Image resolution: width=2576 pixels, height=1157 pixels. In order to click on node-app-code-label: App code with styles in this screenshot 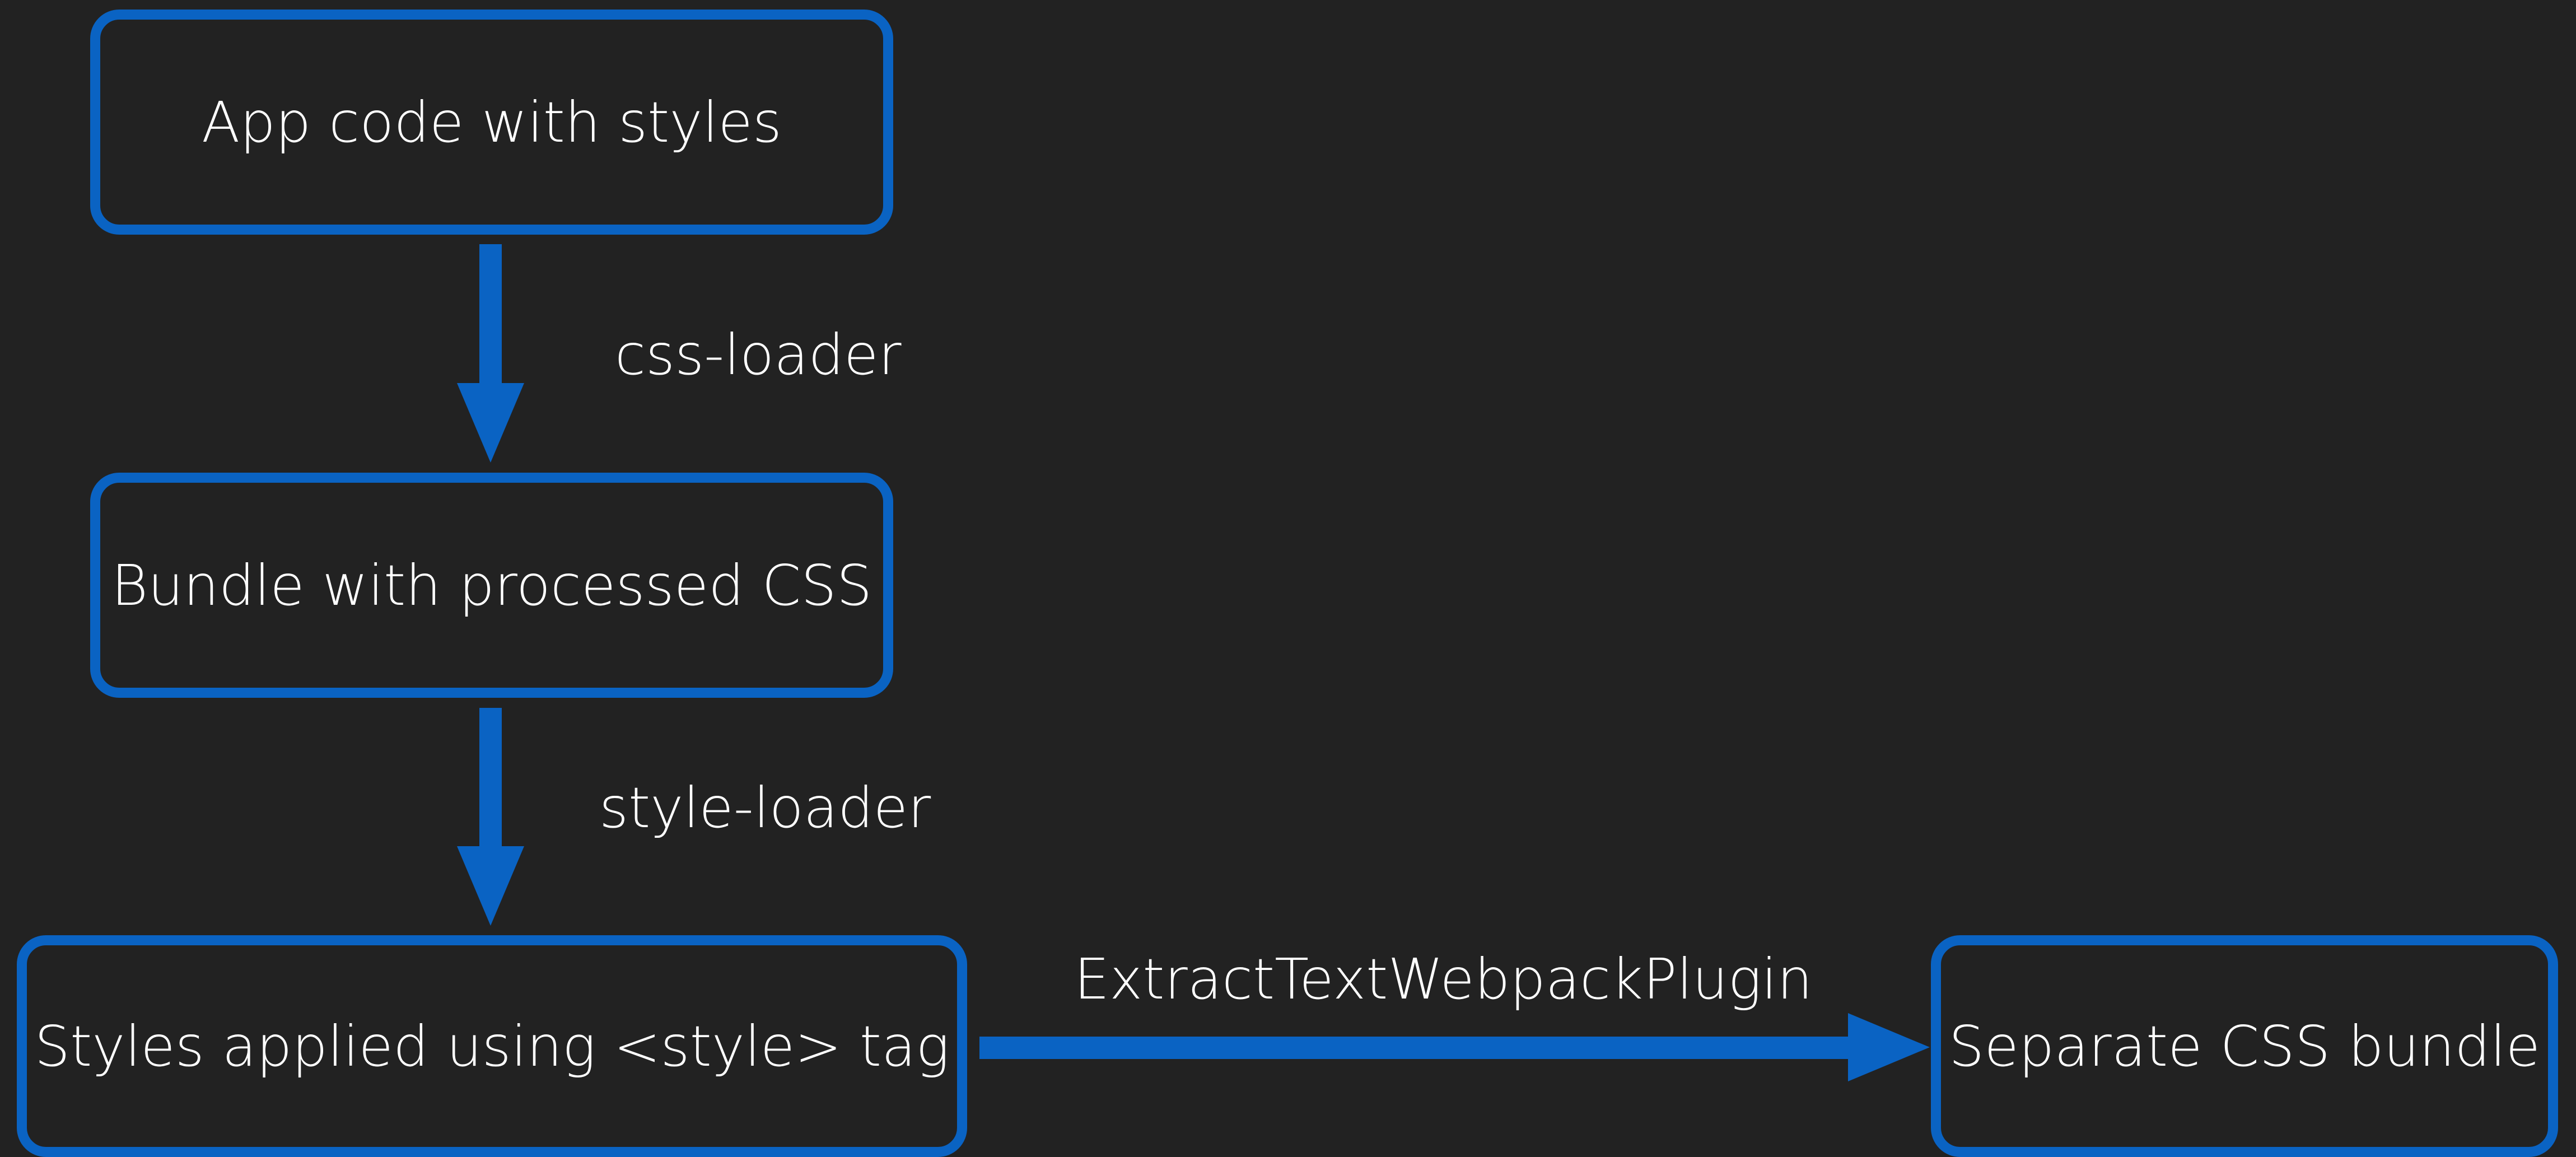, I will do `click(492, 122)`.